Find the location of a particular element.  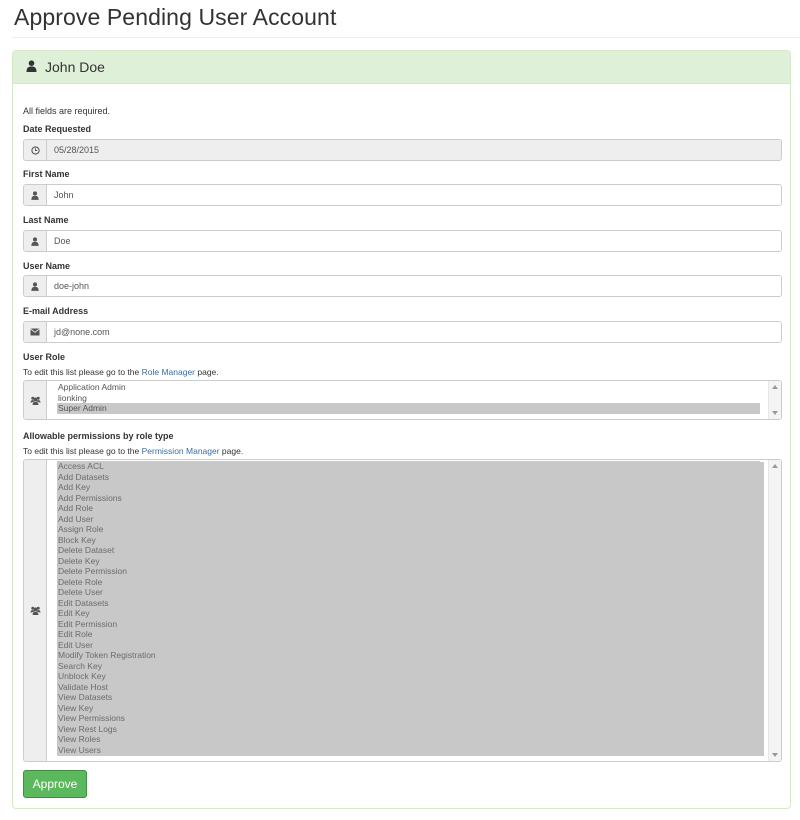

envelope-icon is located at coordinates (35, 332).